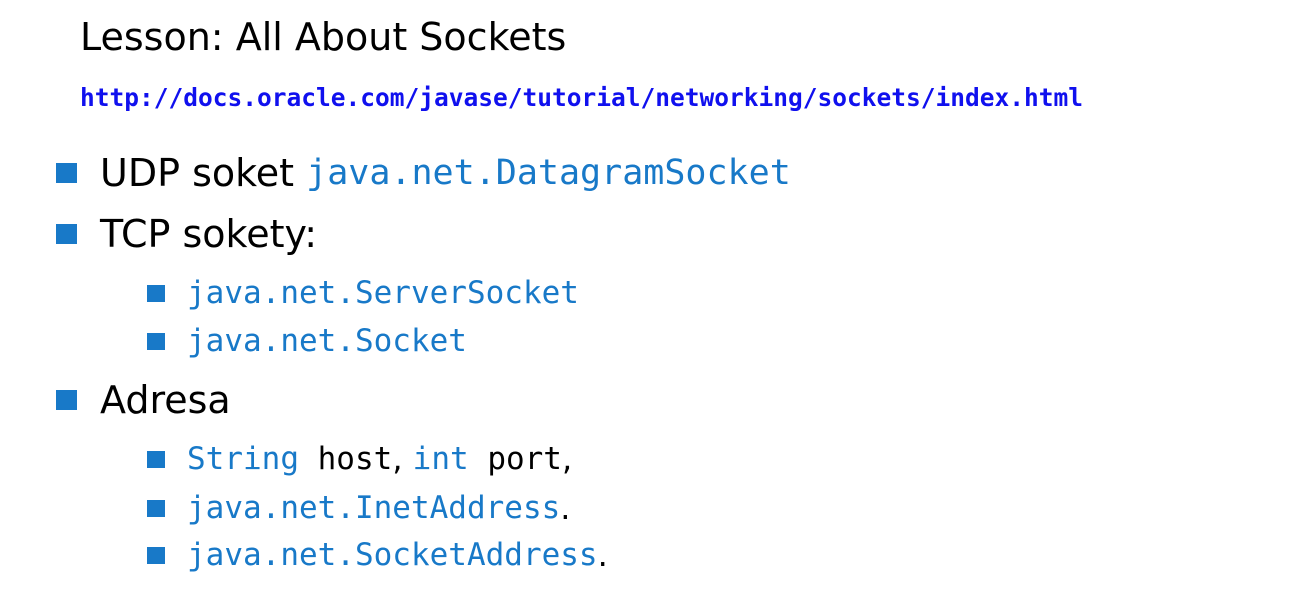 The image size is (1306, 600). I want to click on bullet-item-tcp: TCP sokety:, so click(186, 234).